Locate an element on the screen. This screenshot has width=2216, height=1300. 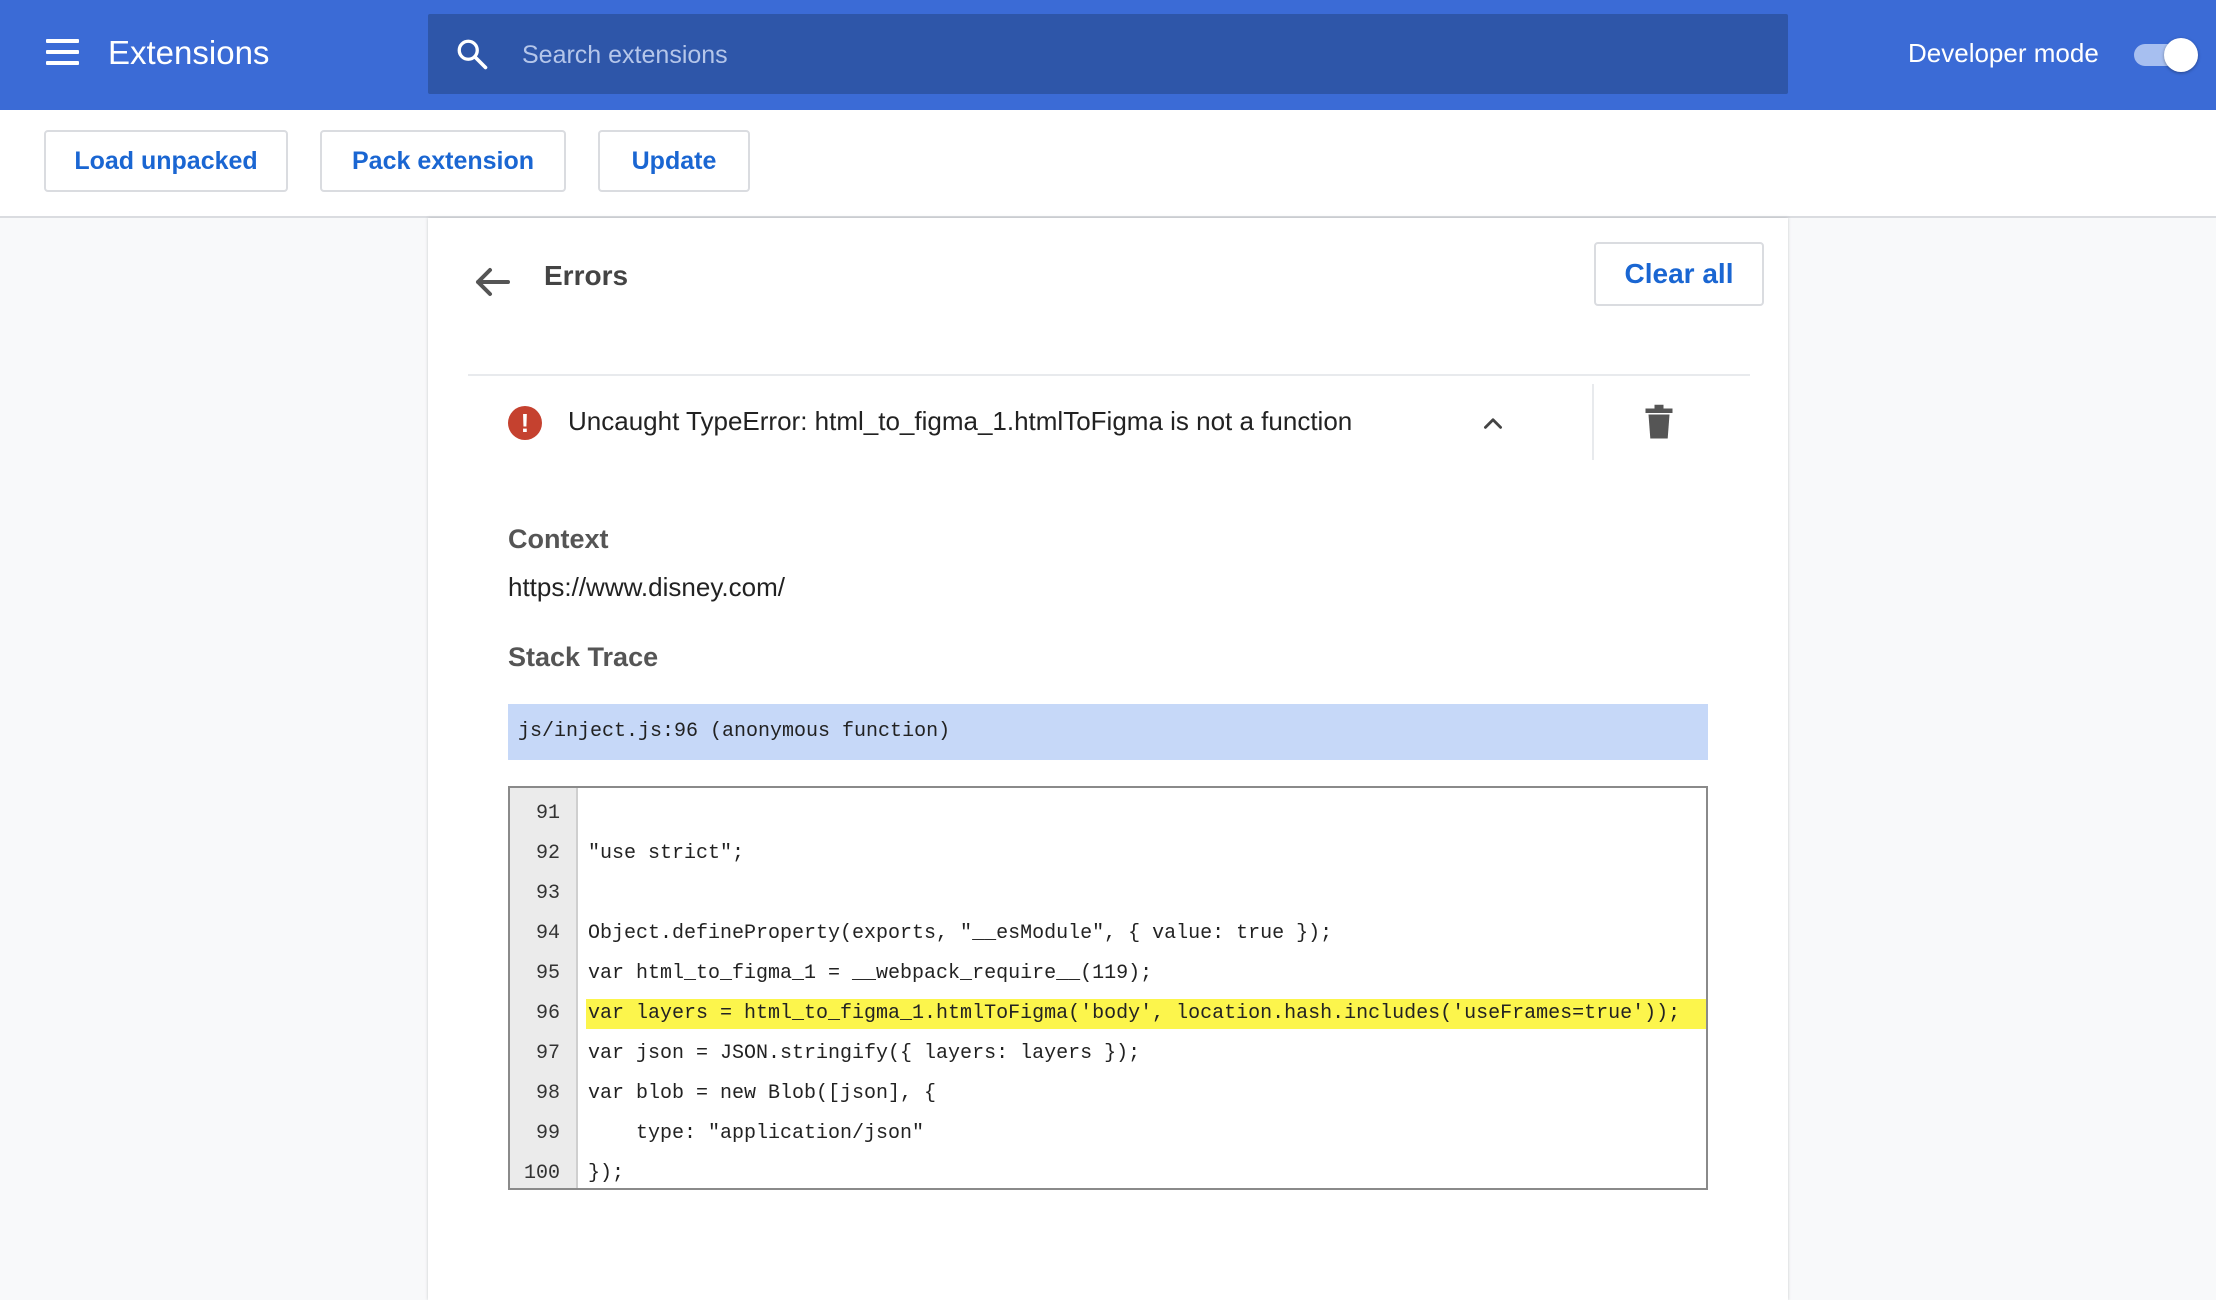
line-number: 99 is located at coordinates (547, 1133).